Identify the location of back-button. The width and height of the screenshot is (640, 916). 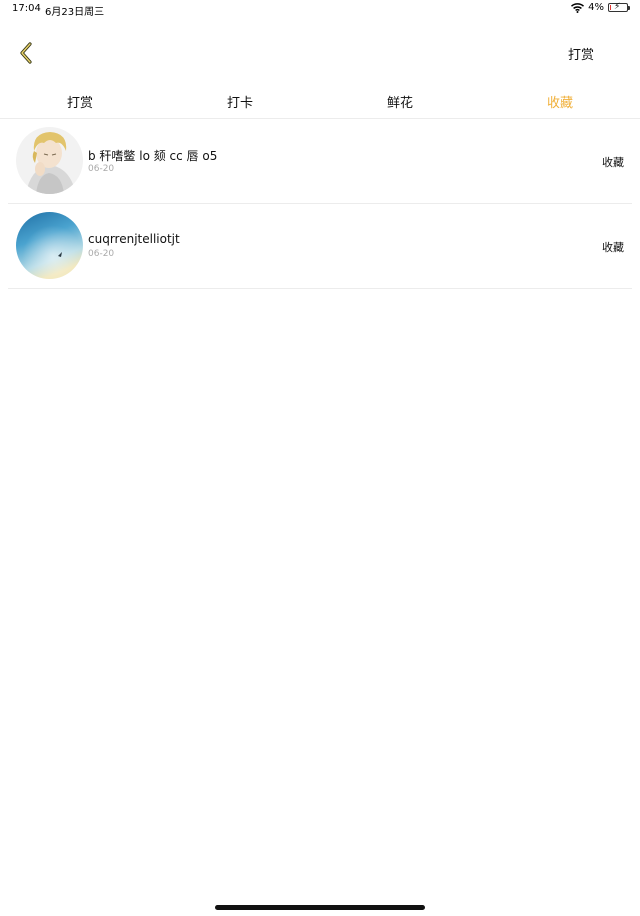
(27, 53).